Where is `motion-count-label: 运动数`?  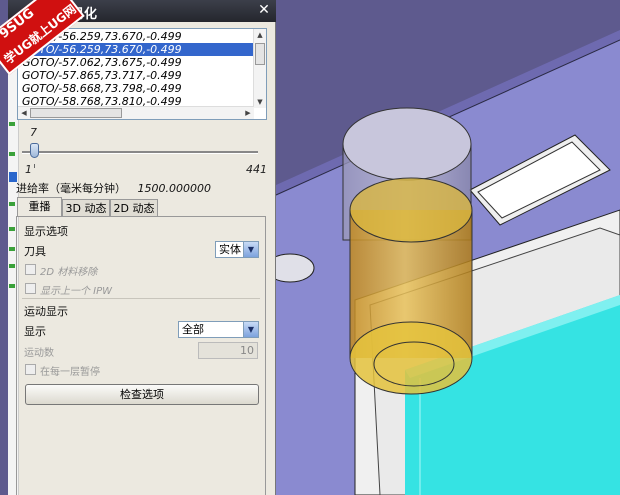
motion-count-label: 运动数 is located at coordinates (39, 353).